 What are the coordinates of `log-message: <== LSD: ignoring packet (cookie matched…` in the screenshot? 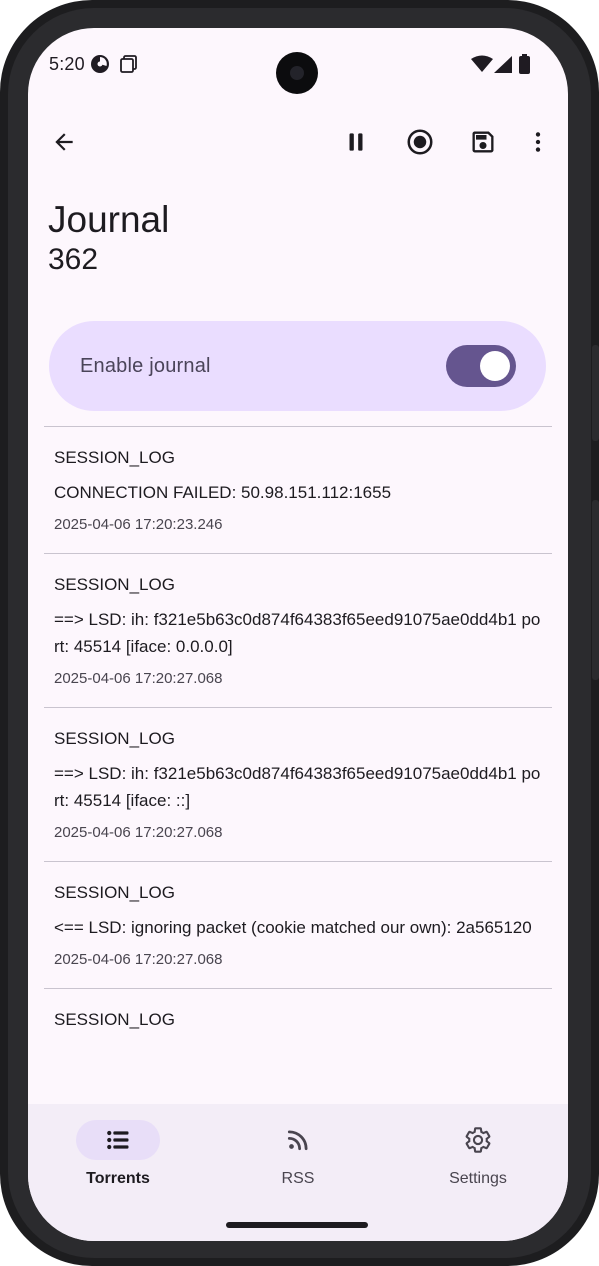 It's located at (293, 927).